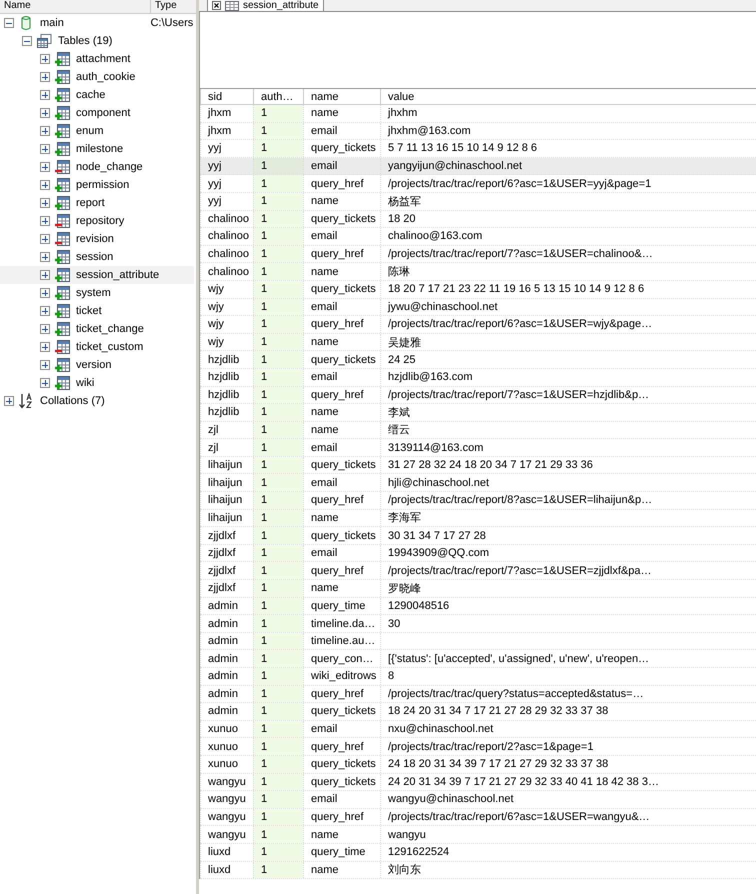 The height and width of the screenshot is (894, 756). I want to click on tree-item: report, so click(73, 203).